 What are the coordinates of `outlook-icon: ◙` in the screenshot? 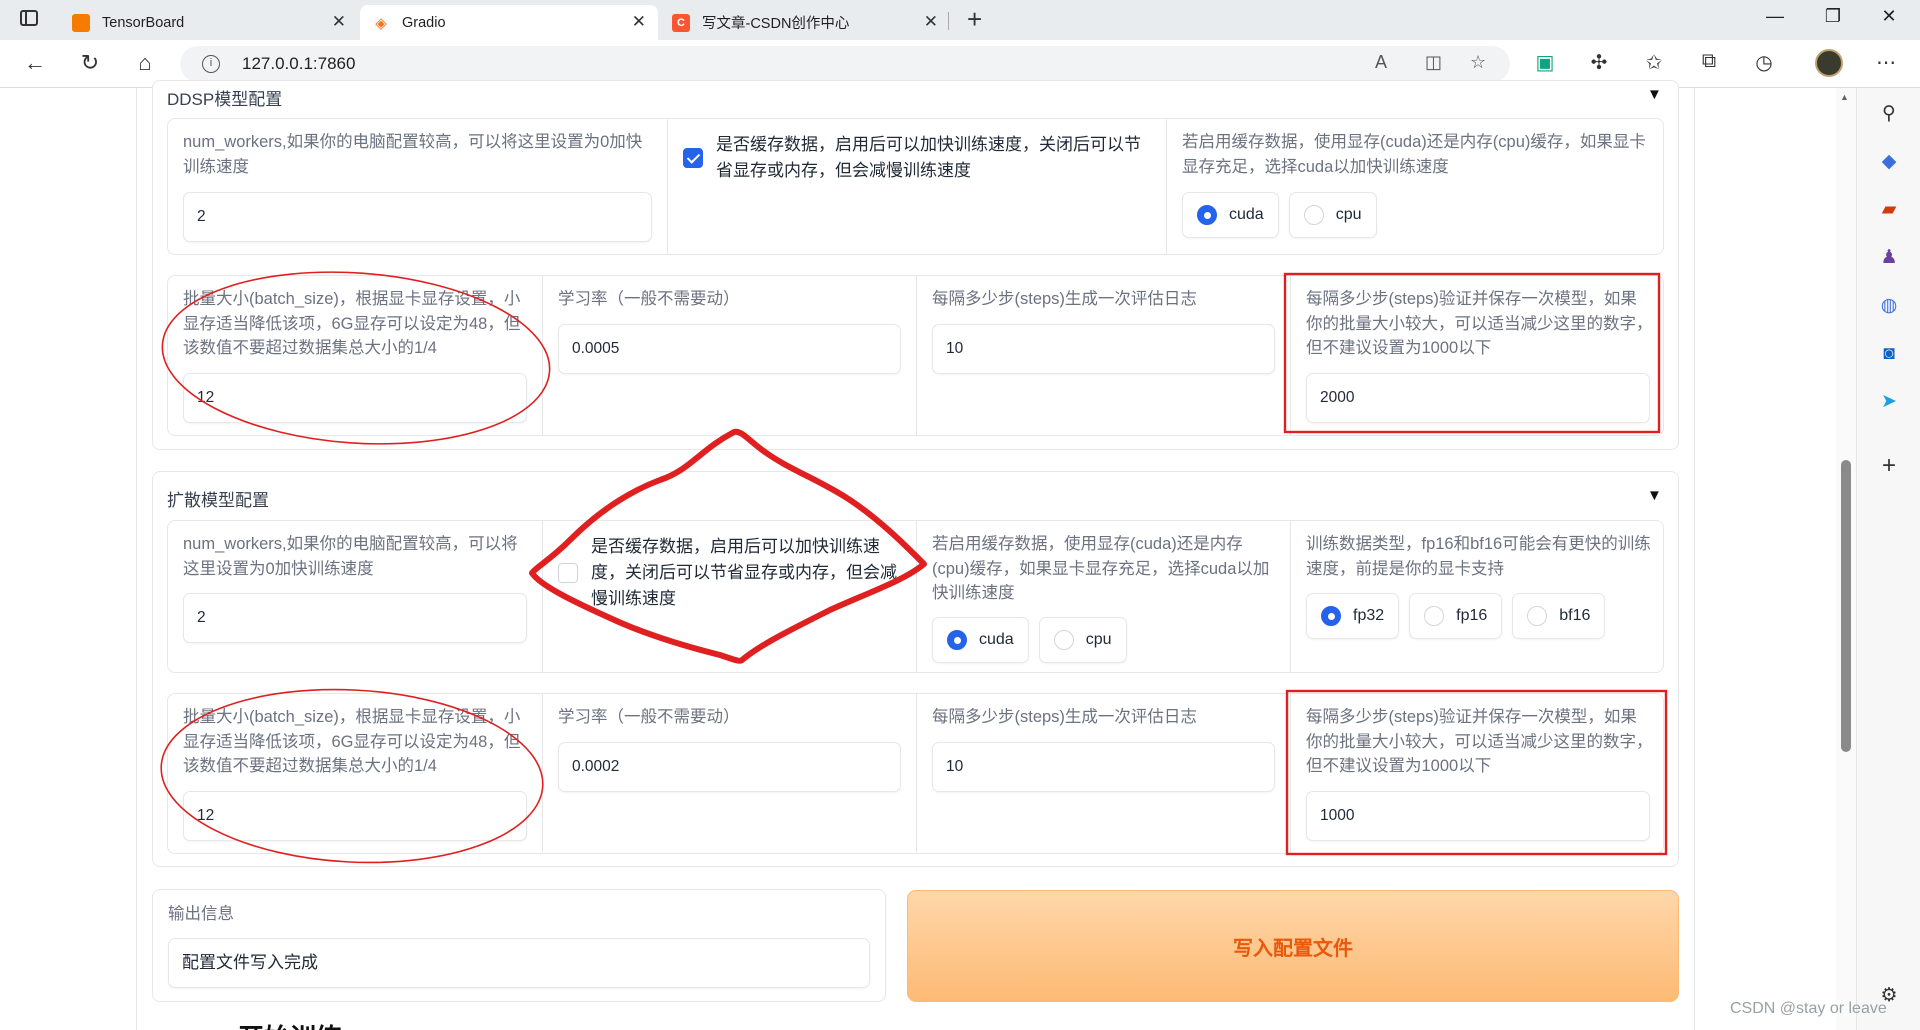 It's located at (1889, 354).